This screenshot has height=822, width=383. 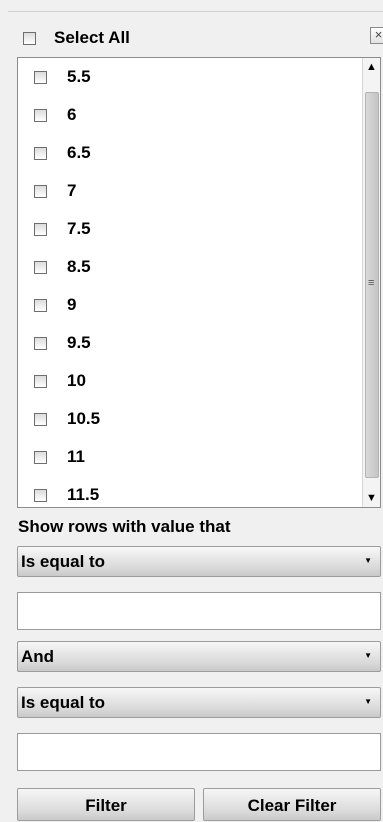 I want to click on value-label: 9, so click(x=72, y=304).